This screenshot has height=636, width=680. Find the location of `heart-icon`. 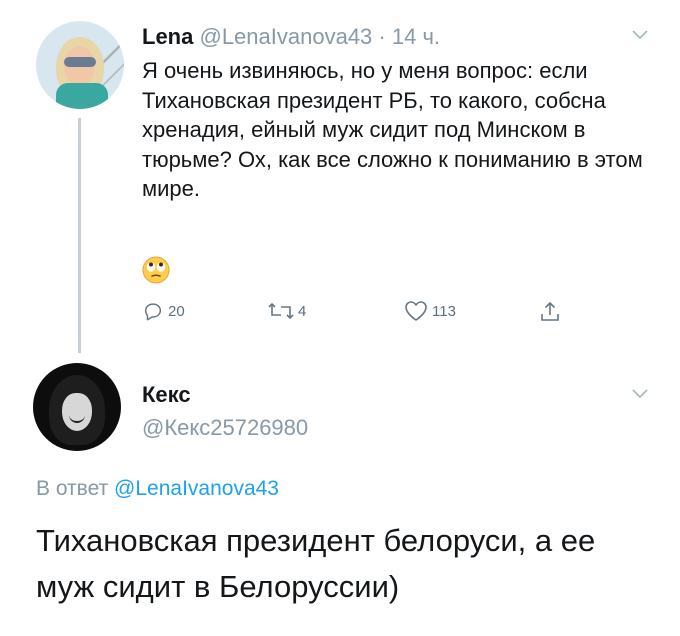

heart-icon is located at coordinates (416, 311).